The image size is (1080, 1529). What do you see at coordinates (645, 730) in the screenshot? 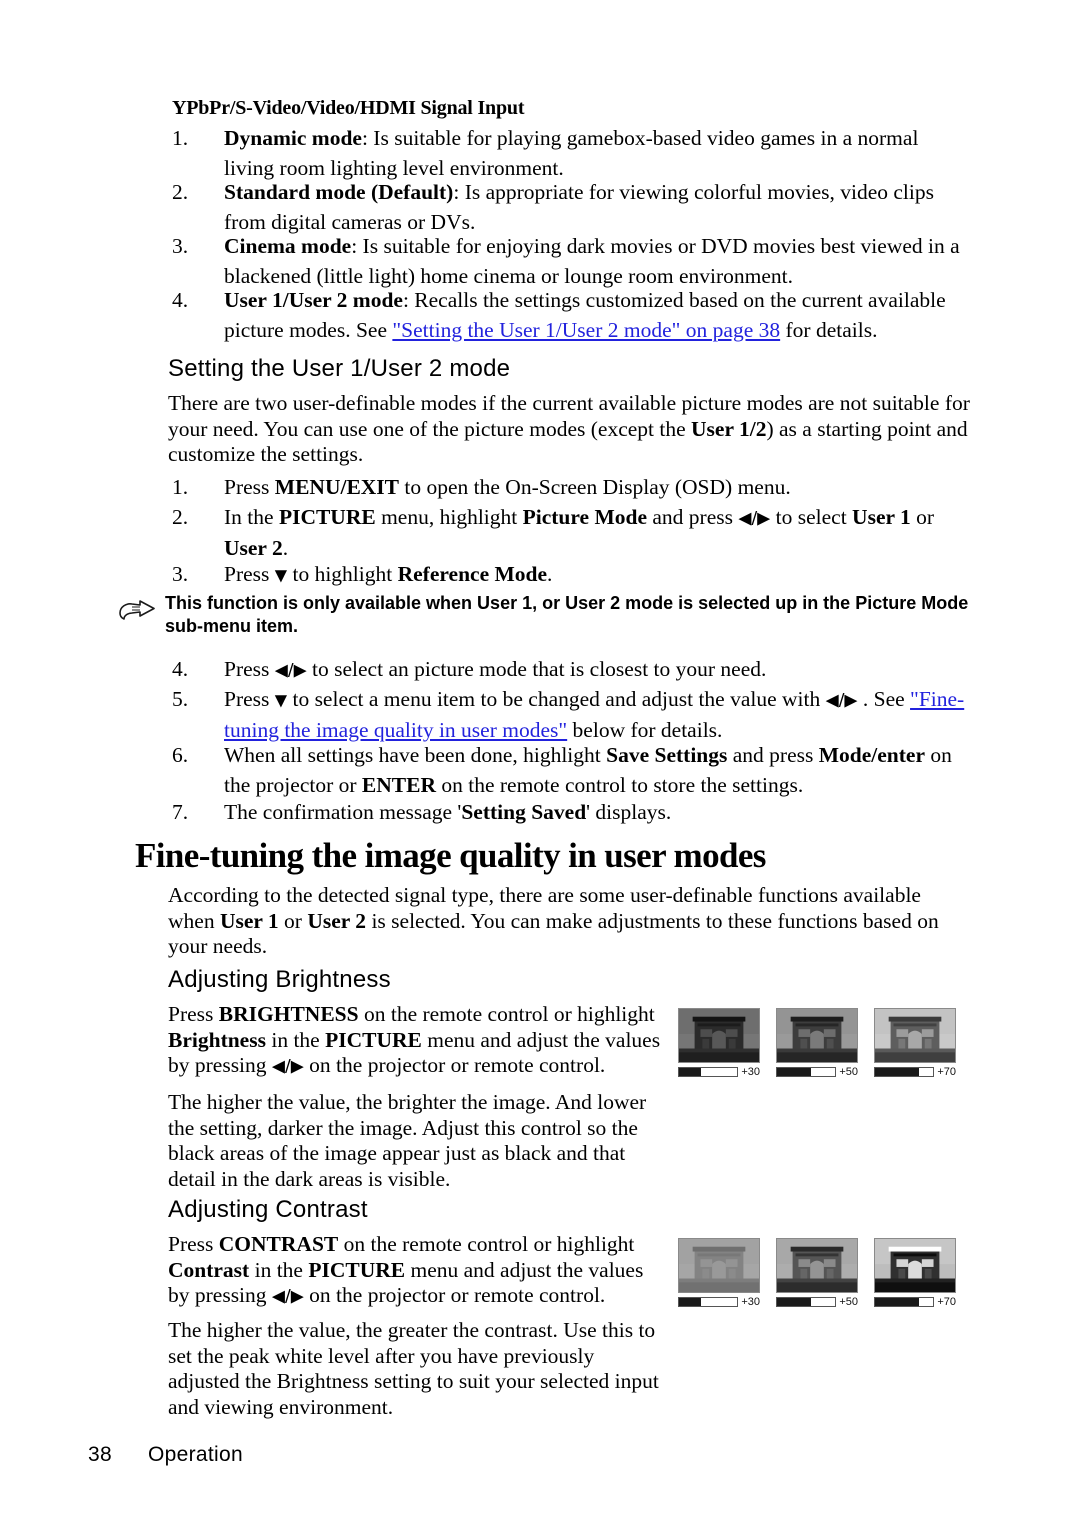
I see `step-text: below for details.` at bounding box center [645, 730].